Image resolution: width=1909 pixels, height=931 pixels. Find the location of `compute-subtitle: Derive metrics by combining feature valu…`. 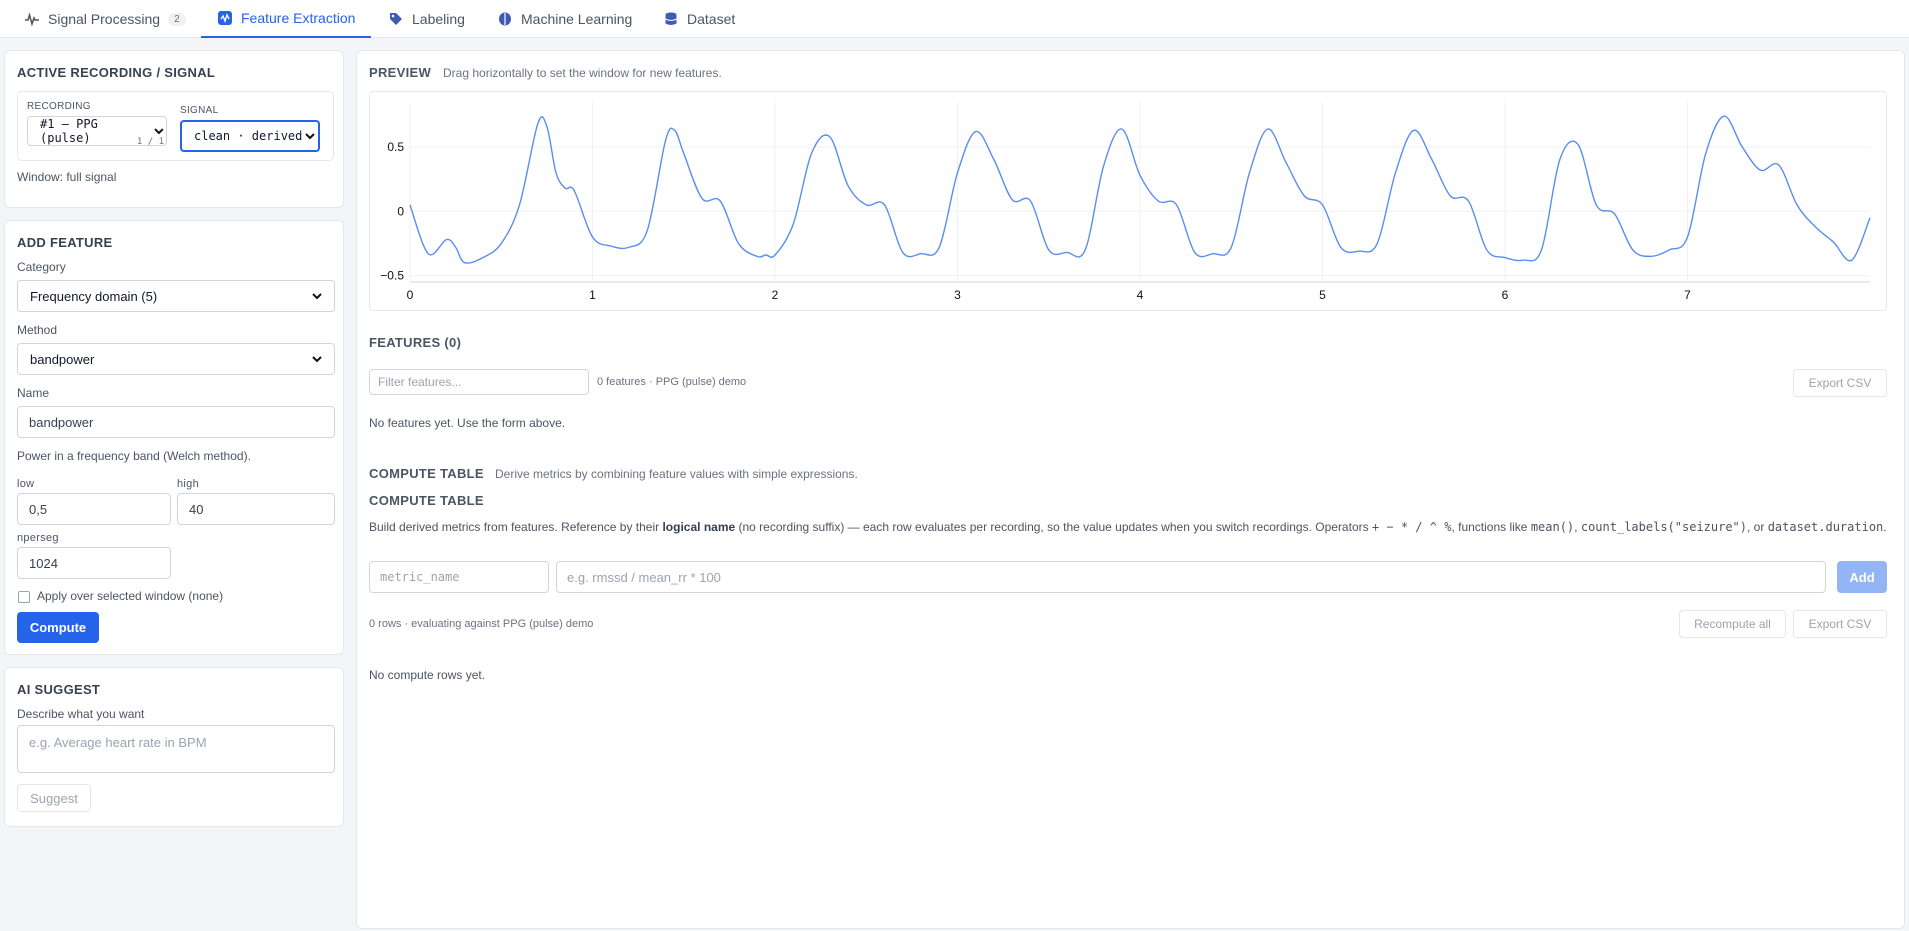

compute-subtitle: Derive metrics by combining feature valu… is located at coordinates (676, 474).